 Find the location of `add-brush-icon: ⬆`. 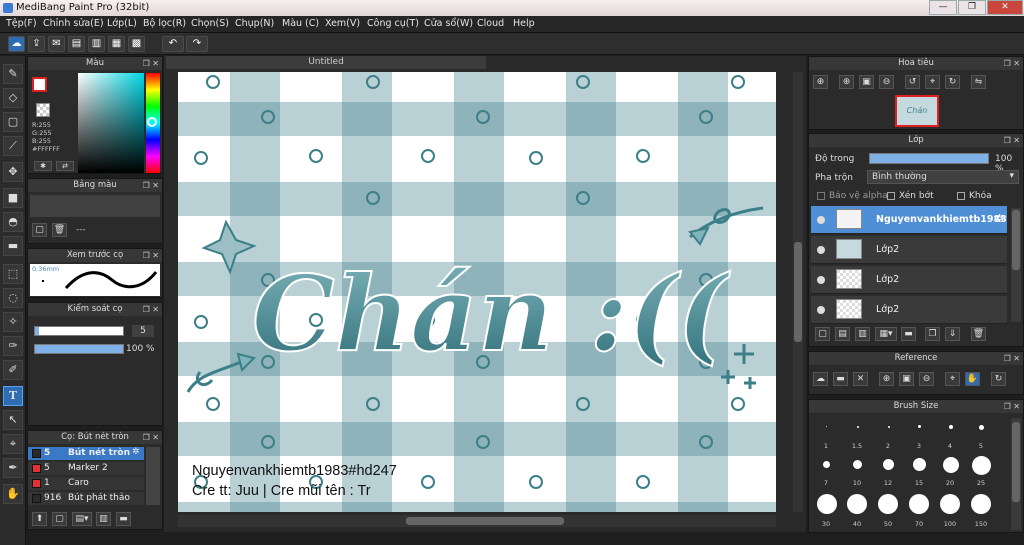

add-brush-icon: ⬆ is located at coordinates (39, 519).